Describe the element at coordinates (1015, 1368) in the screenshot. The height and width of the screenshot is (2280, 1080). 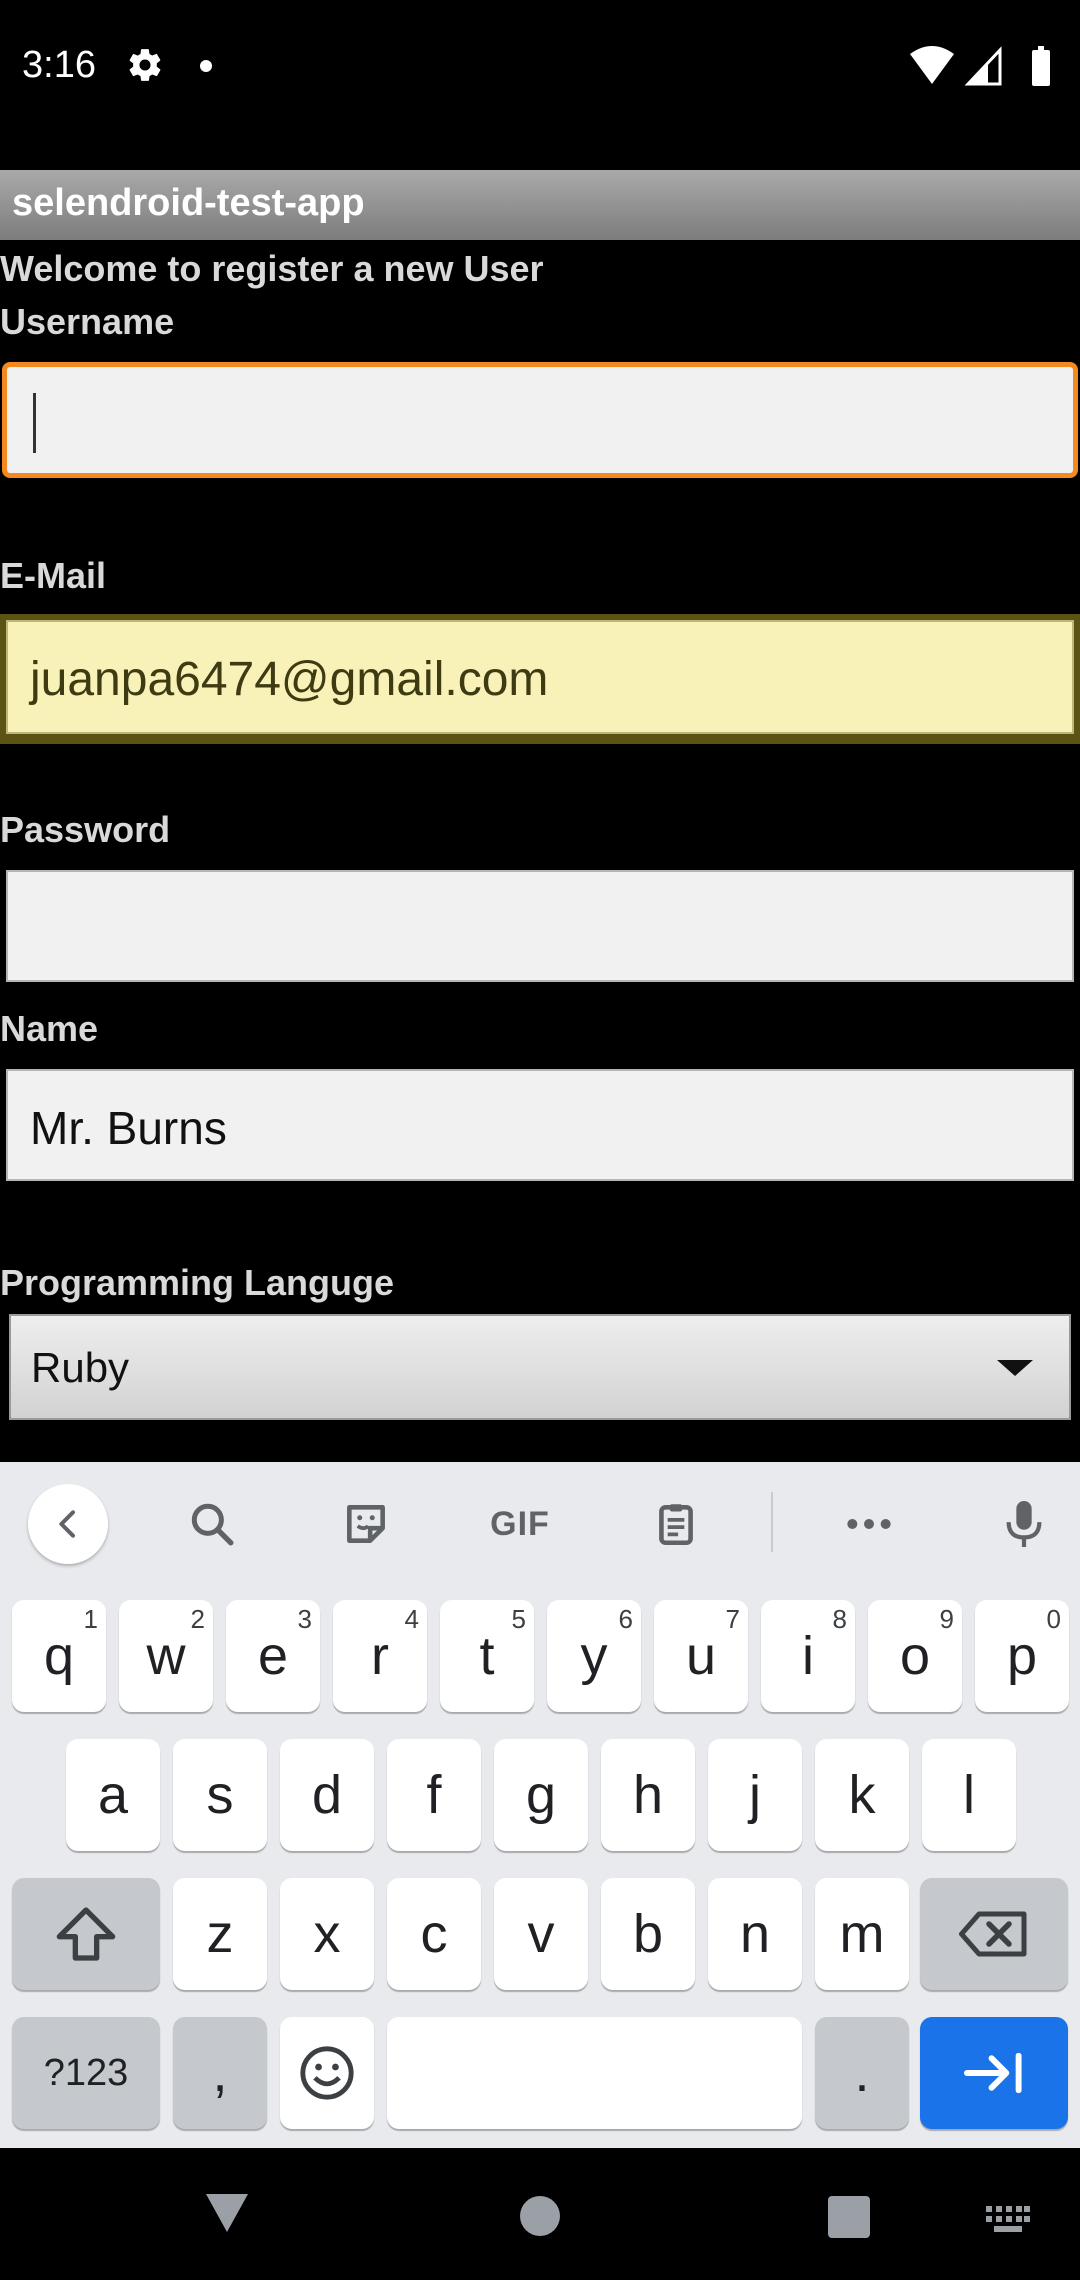
I see `dropdown-arrow-icon` at that location.